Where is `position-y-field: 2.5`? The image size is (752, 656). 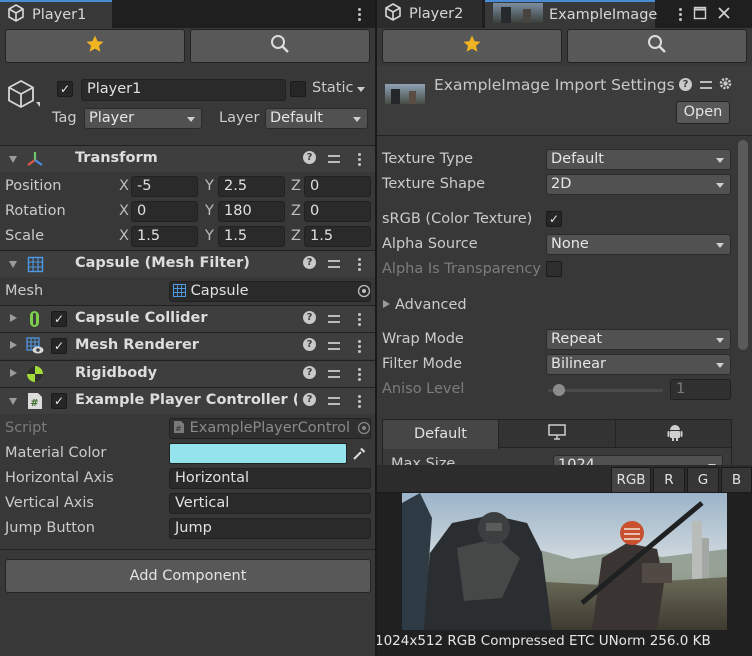 position-y-field: 2.5 is located at coordinates (251, 186).